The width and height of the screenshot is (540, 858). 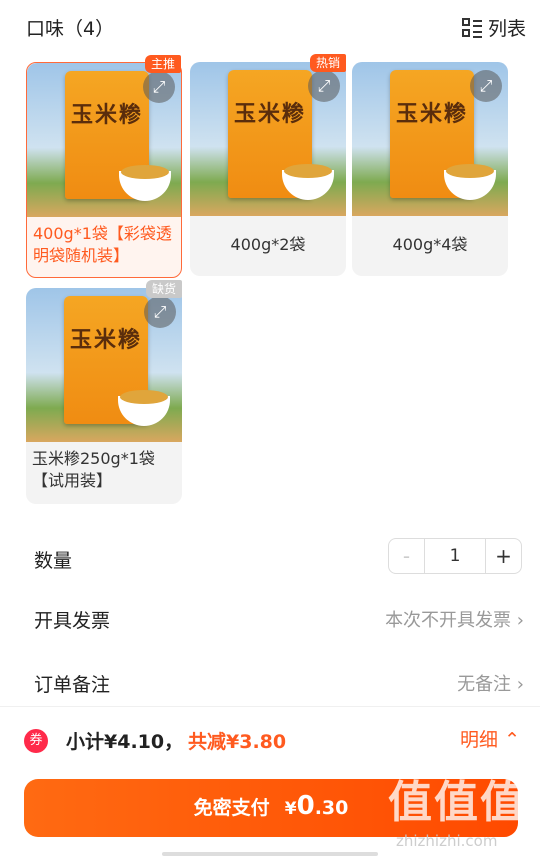 I want to click on quantity-value: 1, so click(x=455, y=556).